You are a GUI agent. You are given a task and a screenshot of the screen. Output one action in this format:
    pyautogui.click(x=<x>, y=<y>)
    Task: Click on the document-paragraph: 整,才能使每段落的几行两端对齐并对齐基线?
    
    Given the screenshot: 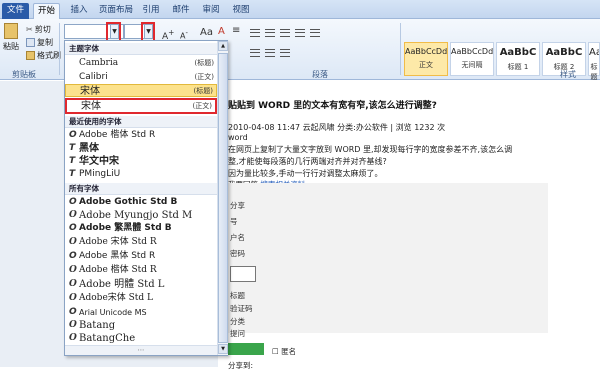 What is the action you would take?
    pyautogui.click(x=307, y=161)
    